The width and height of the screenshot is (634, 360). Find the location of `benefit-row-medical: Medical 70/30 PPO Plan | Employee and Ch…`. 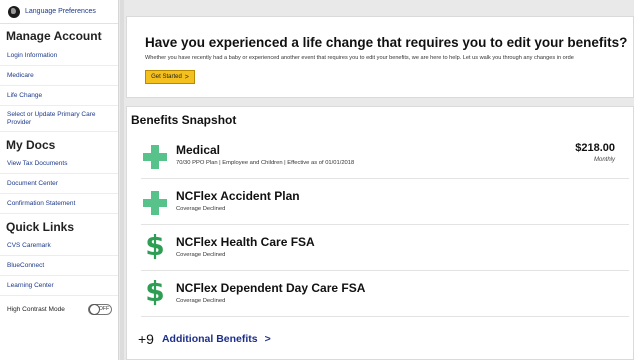

benefit-row-medical: Medical 70/30 PPO Plan | Employee and Ch… is located at coordinates (385, 156).